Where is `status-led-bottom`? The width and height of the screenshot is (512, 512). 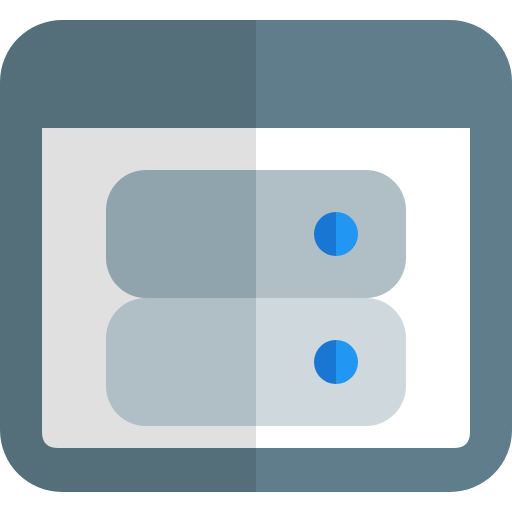 status-led-bottom is located at coordinates (336, 362).